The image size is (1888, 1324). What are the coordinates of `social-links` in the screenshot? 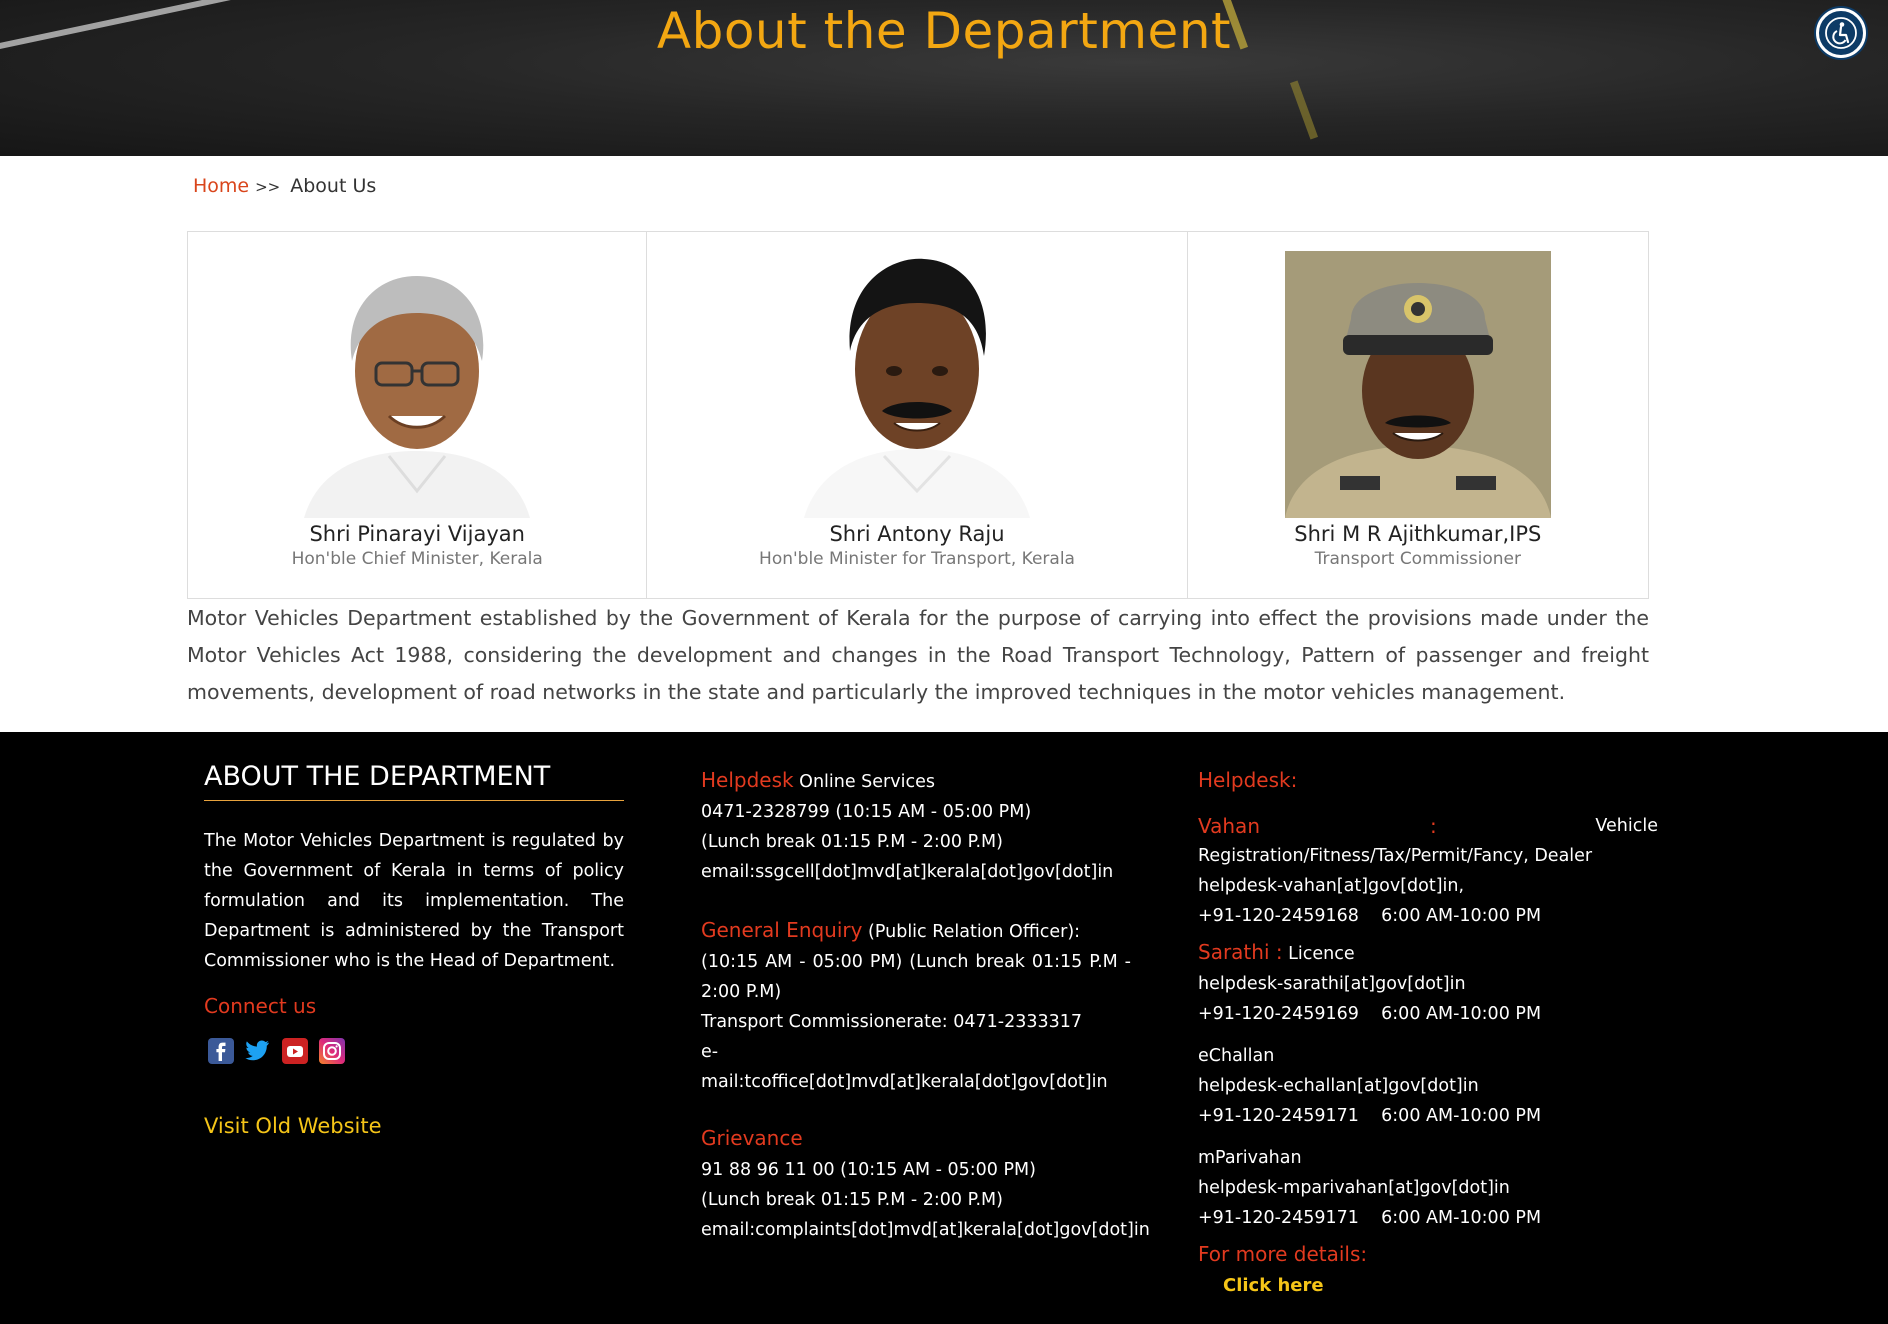 It's located at (414, 1051).